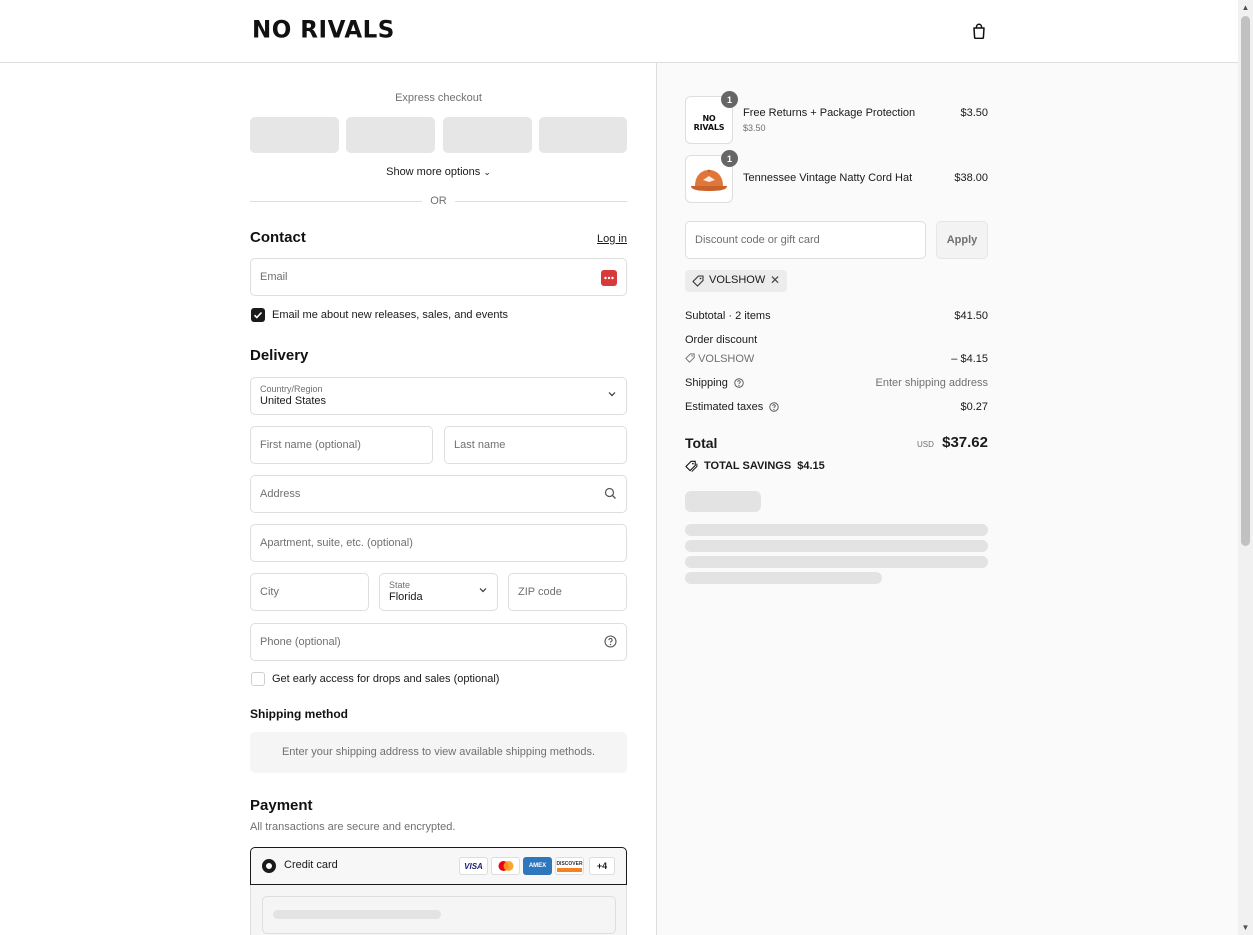 Image resolution: width=1253 pixels, height=935 pixels. I want to click on apartment-placeholder: Apartment, suite, etc. (optional), so click(336, 543).